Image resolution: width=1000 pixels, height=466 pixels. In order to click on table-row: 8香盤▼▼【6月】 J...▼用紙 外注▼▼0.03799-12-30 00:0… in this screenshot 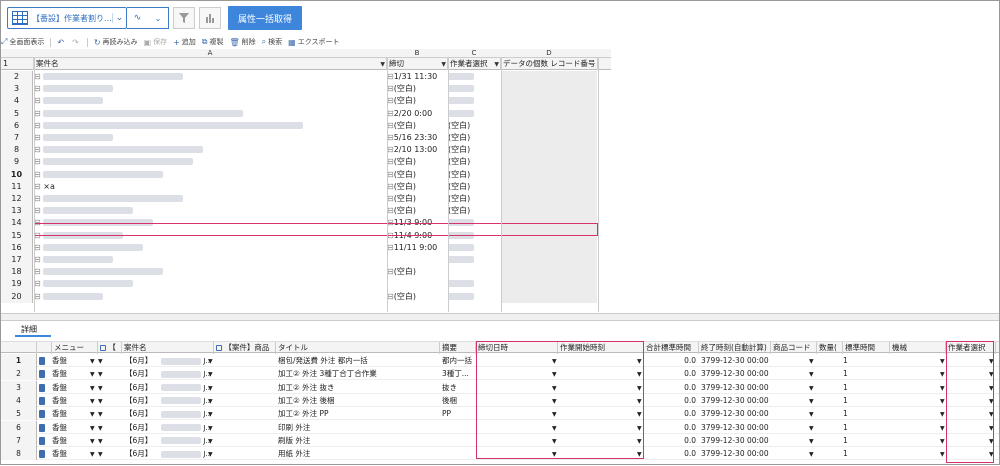, I will do `click(500, 454)`.